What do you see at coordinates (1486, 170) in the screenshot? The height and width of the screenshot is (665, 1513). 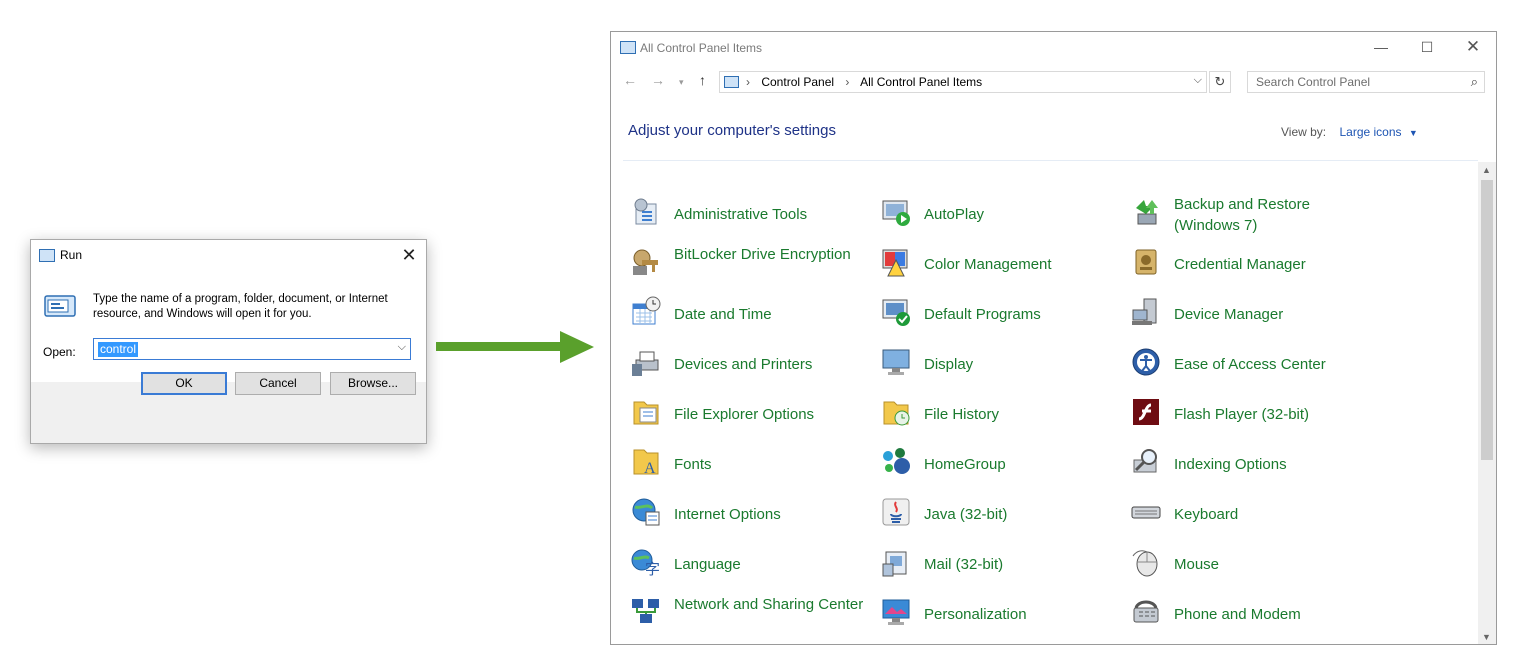 I see `scroll-up-icon: ▲` at bounding box center [1486, 170].